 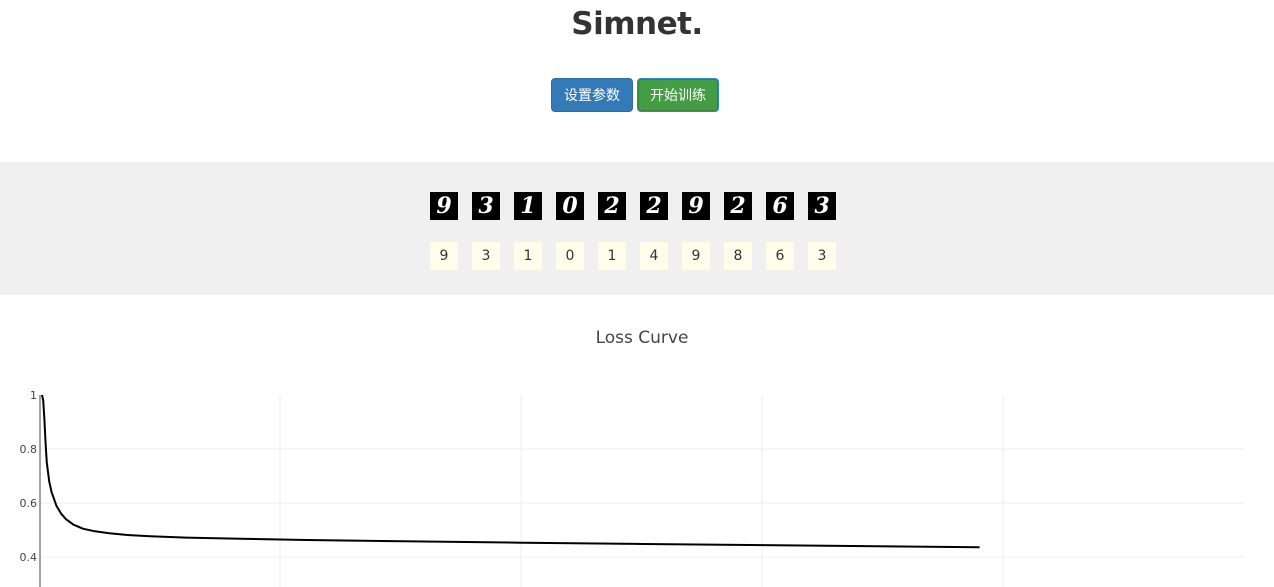 I want to click on sample-image-8: 6, so click(x=780, y=206).